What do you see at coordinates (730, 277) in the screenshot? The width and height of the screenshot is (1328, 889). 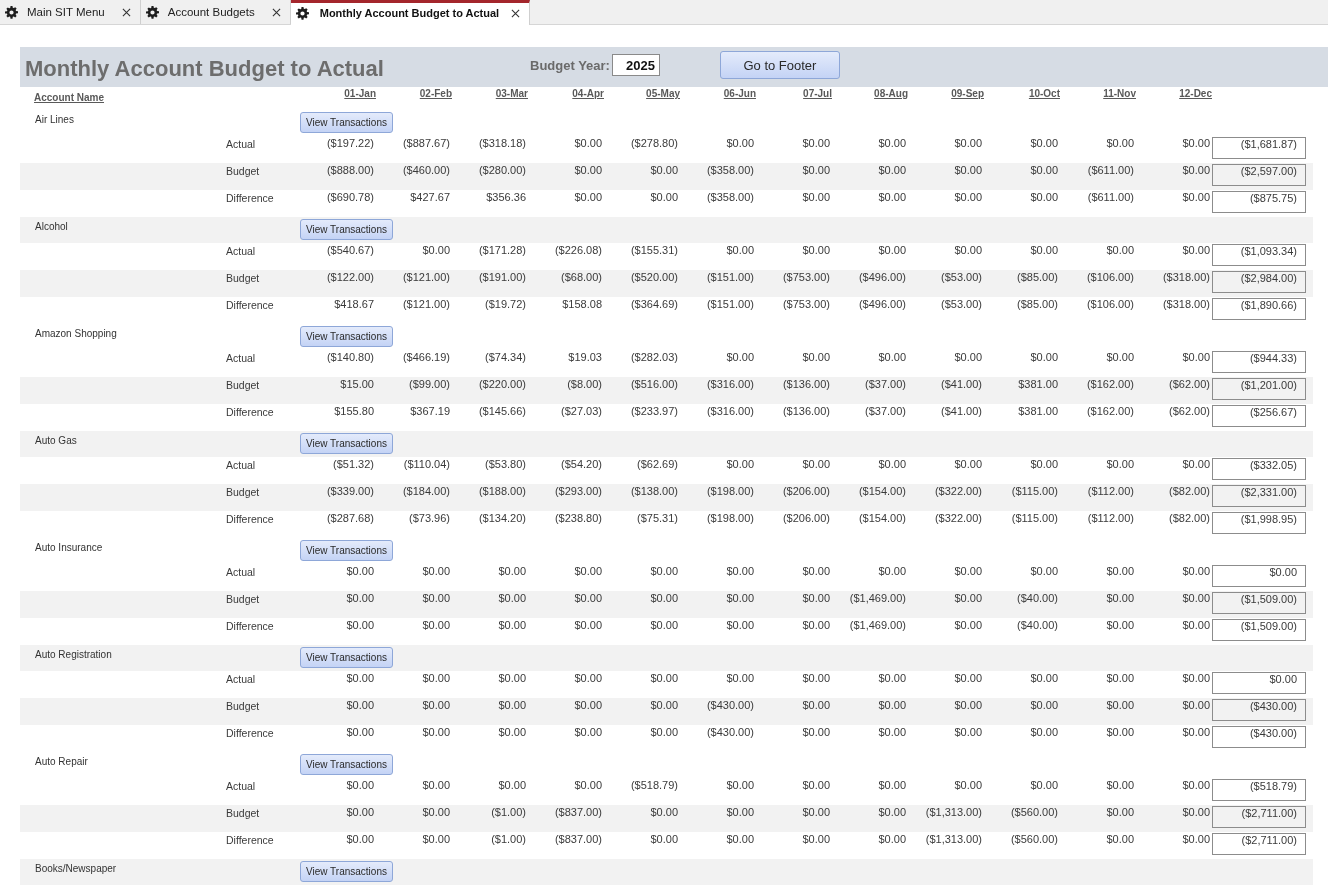 I see `amount: ($151.00)` at bounding box center [730, 277].